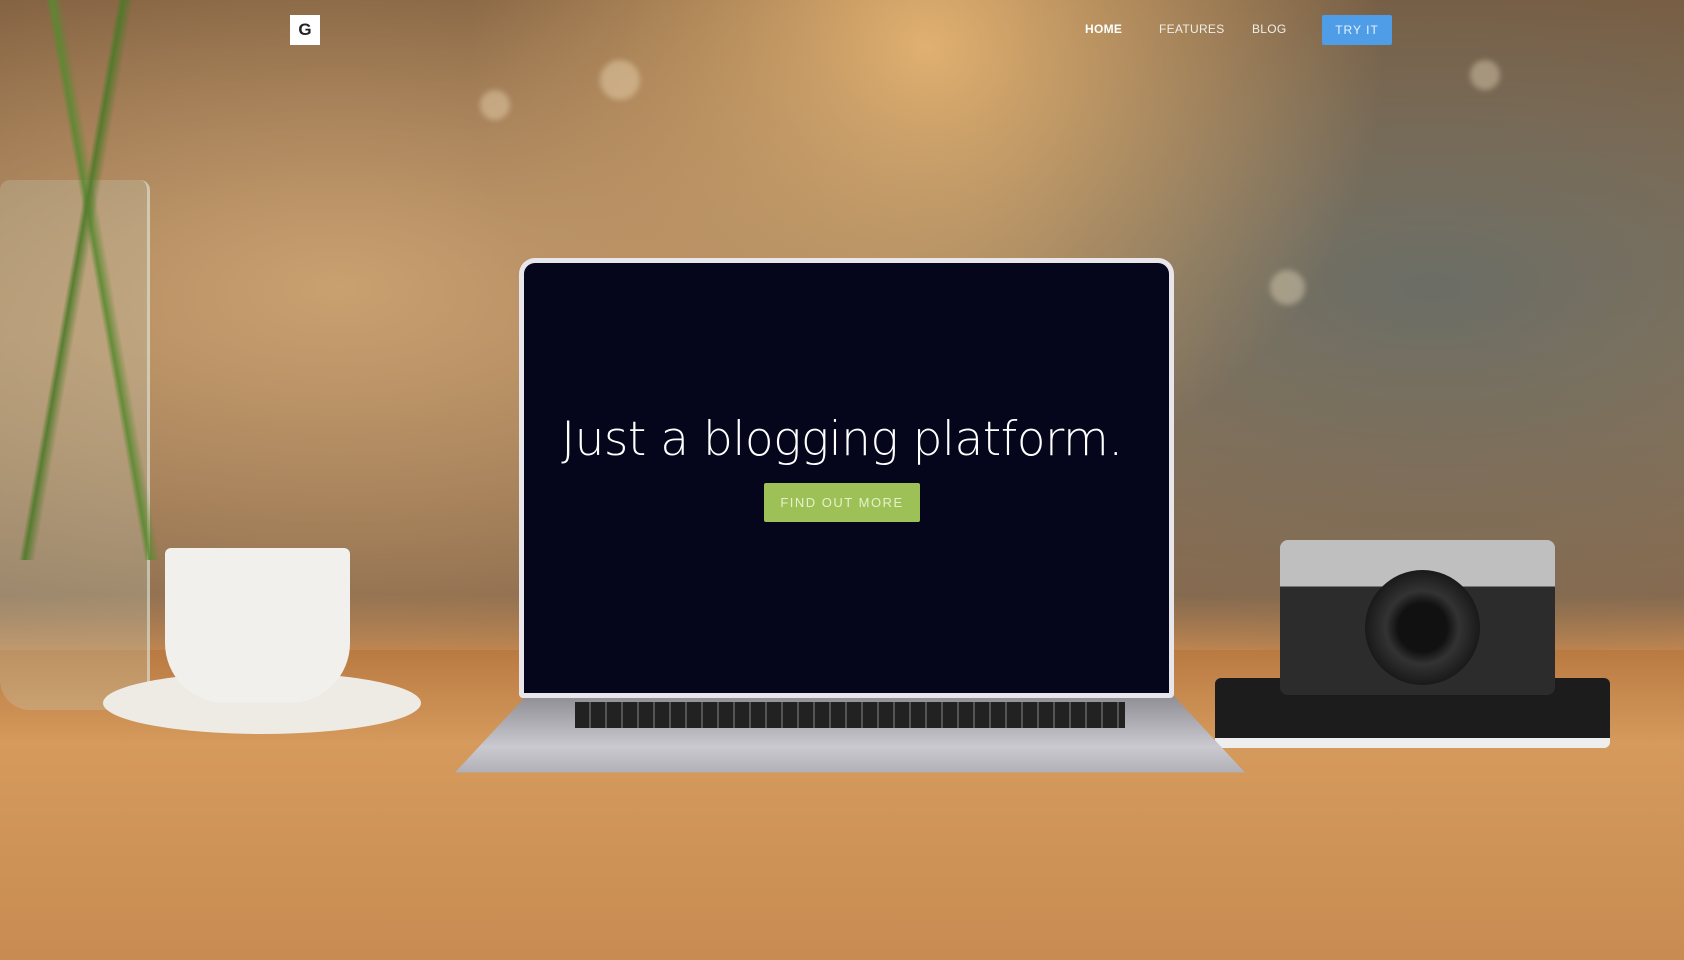  Describe the element at coordinates (95, 280) in the screenshot. I see `plant` at that location.